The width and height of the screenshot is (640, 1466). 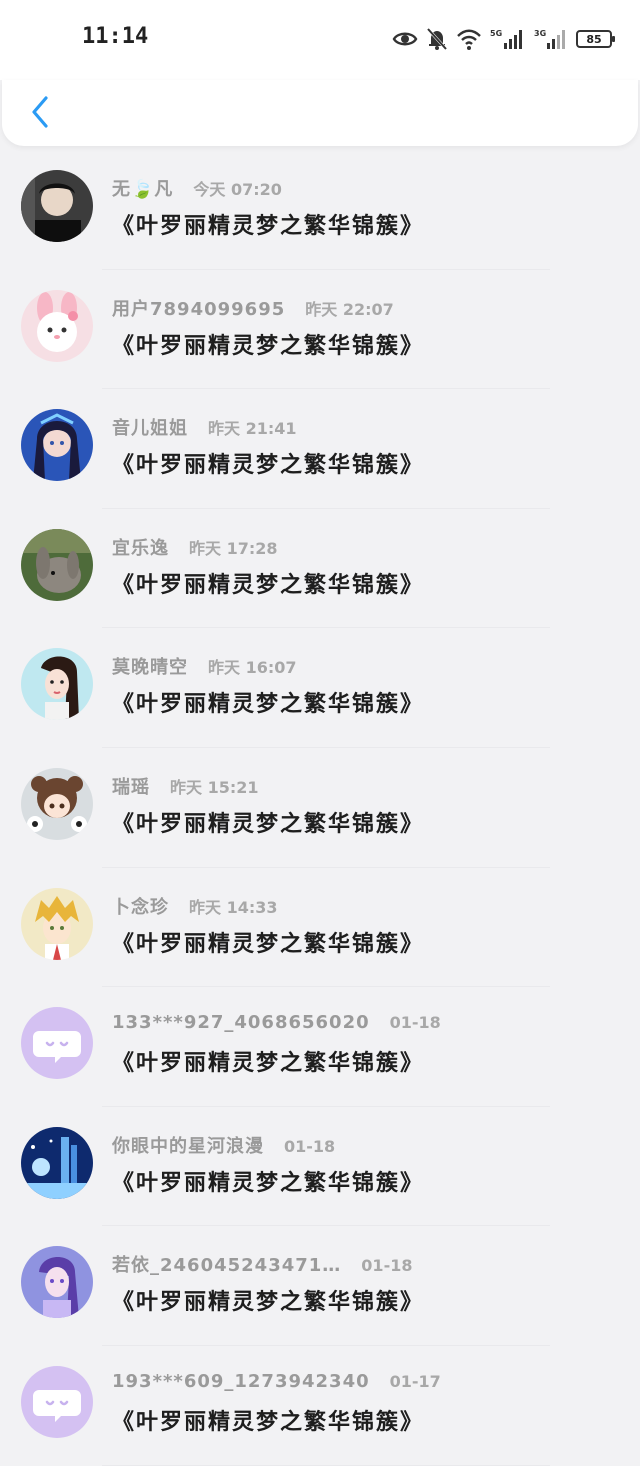 I want to click on comment-meta: 193***609_1273942340 01-17, so click(x=276, y=1381).